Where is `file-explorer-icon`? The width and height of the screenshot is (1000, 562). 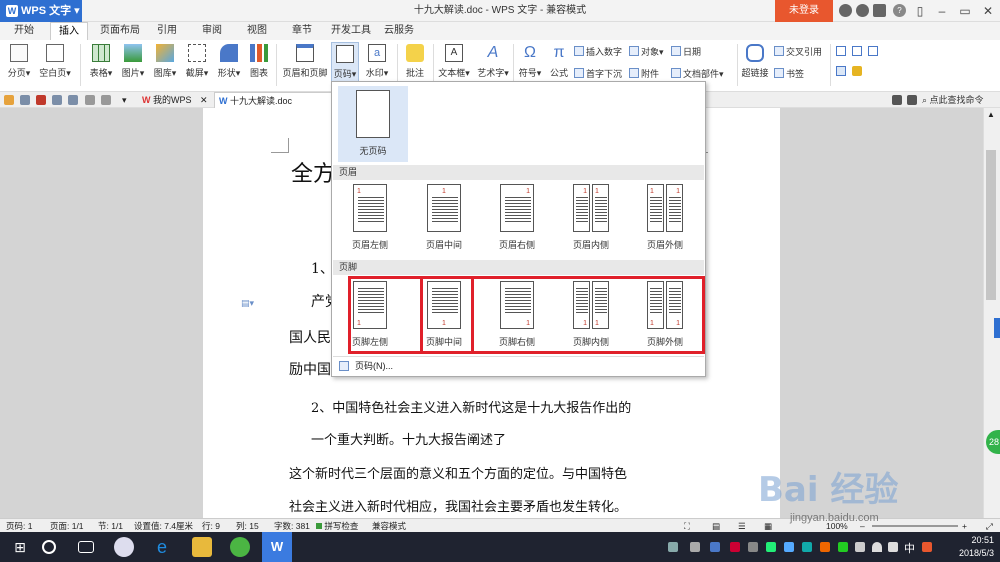
file-explorer-icon is located at coordinates (202, 547).